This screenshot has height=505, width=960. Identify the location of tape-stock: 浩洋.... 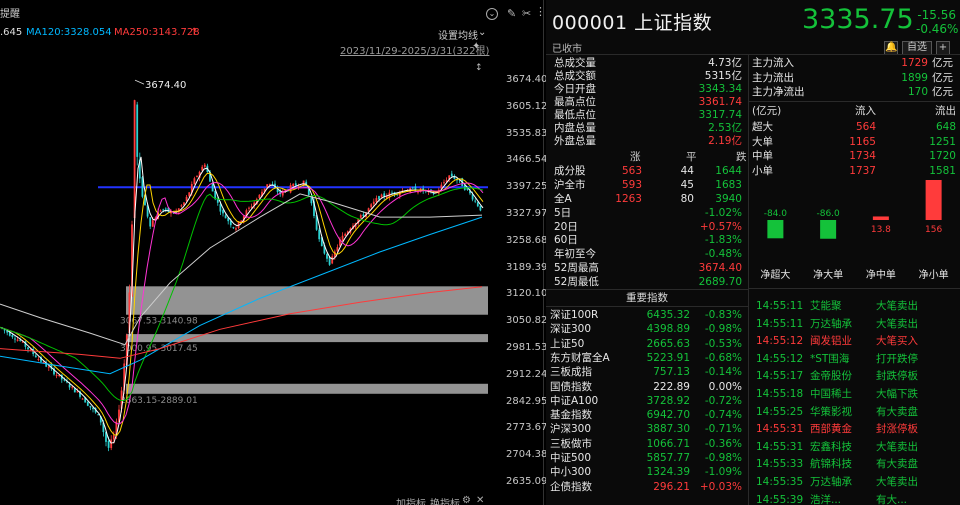
(825, 499).